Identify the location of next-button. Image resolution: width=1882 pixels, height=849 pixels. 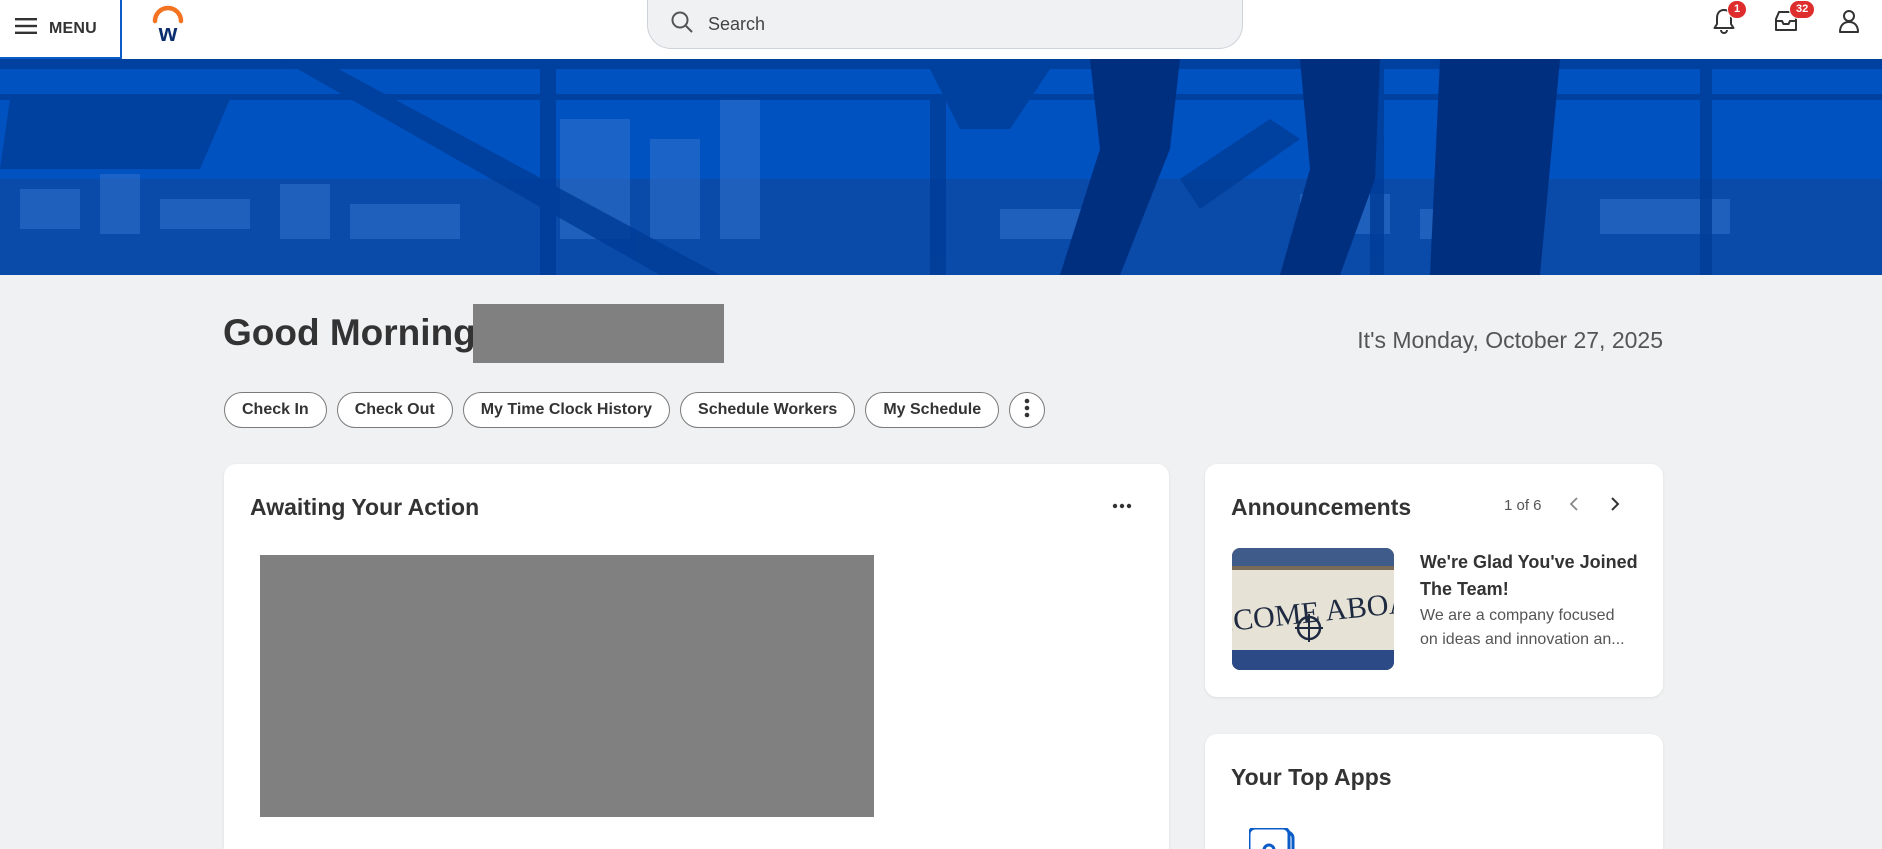
(1615, 506).